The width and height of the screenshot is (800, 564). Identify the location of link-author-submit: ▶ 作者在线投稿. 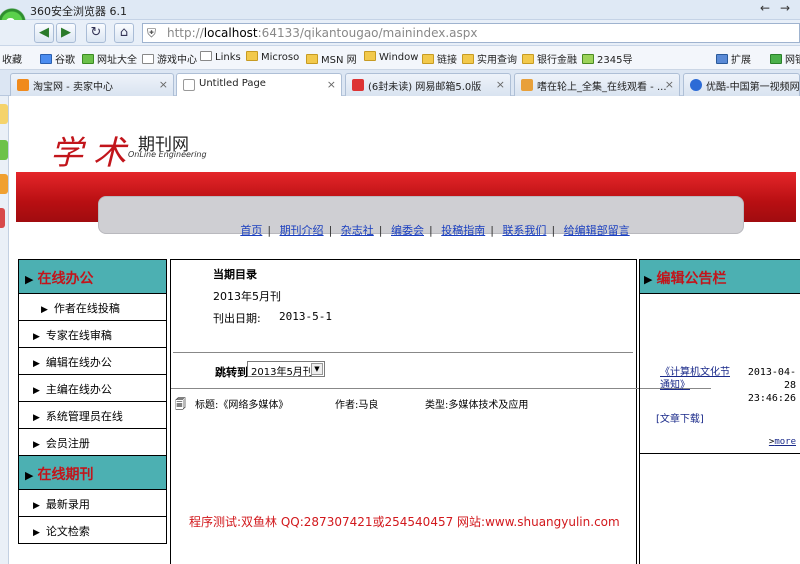
(92, 307).